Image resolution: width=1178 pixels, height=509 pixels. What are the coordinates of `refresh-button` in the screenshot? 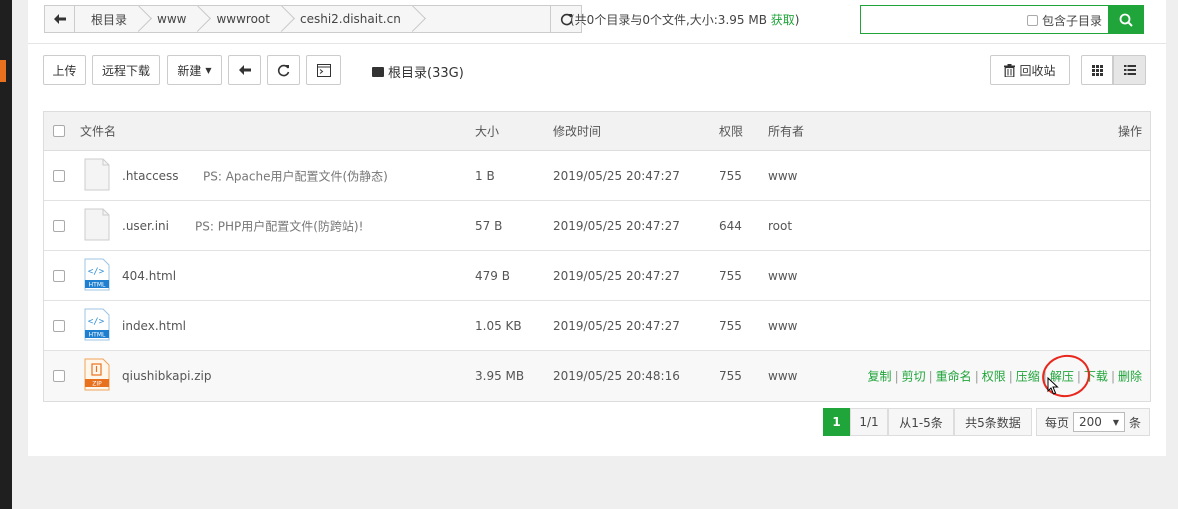 It's located at (283, 70).